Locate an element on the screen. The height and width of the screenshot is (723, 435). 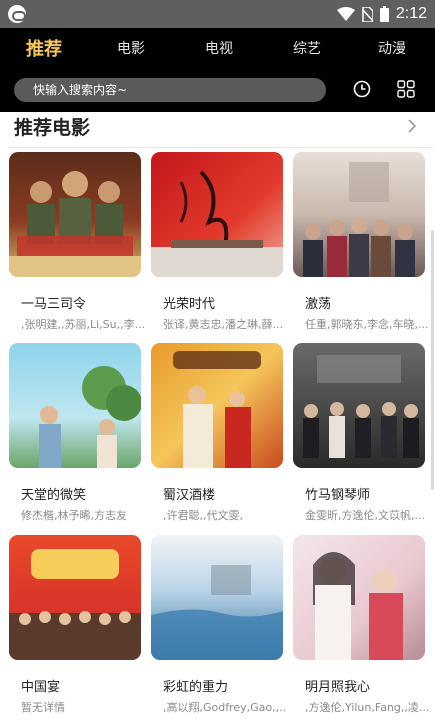
movie-cast: 修杰楷,林予晞,方志友 is located at coordinates (74, 515).